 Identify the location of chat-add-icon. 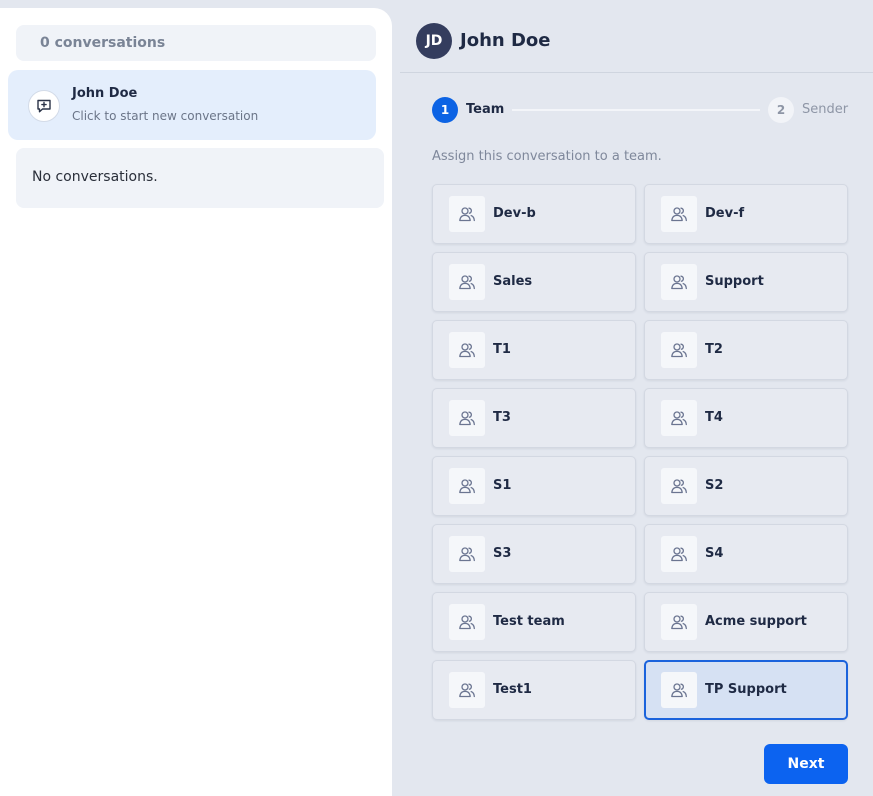
(44, 106).